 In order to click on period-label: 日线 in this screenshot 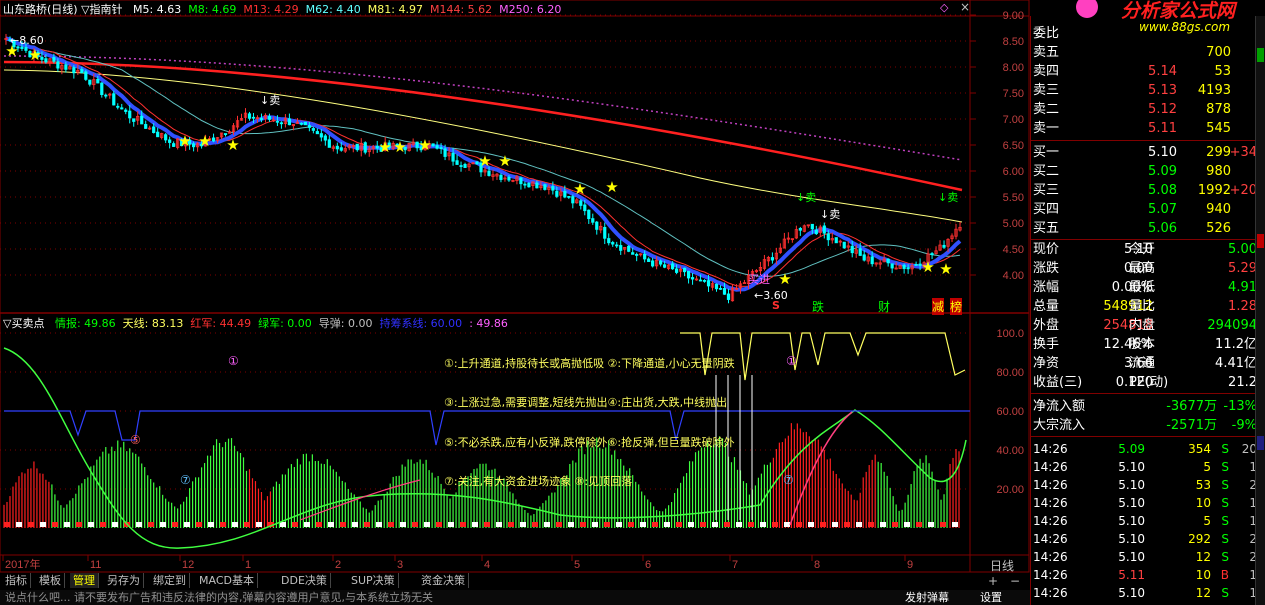, I will do `click(1002, 565)`.